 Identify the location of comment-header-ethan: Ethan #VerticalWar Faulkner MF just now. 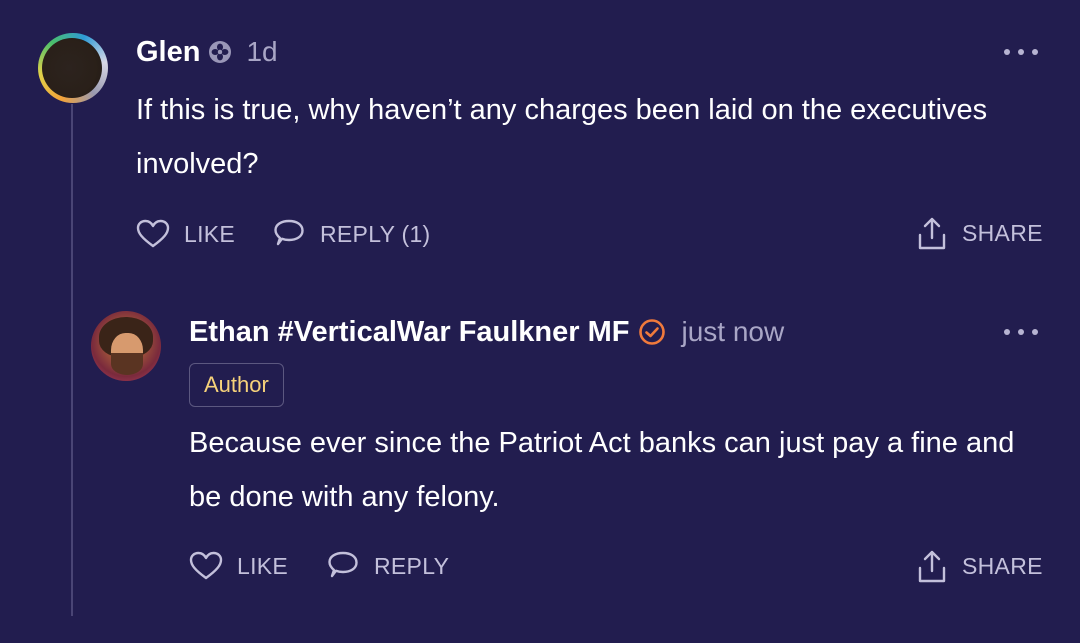
(486, 332).